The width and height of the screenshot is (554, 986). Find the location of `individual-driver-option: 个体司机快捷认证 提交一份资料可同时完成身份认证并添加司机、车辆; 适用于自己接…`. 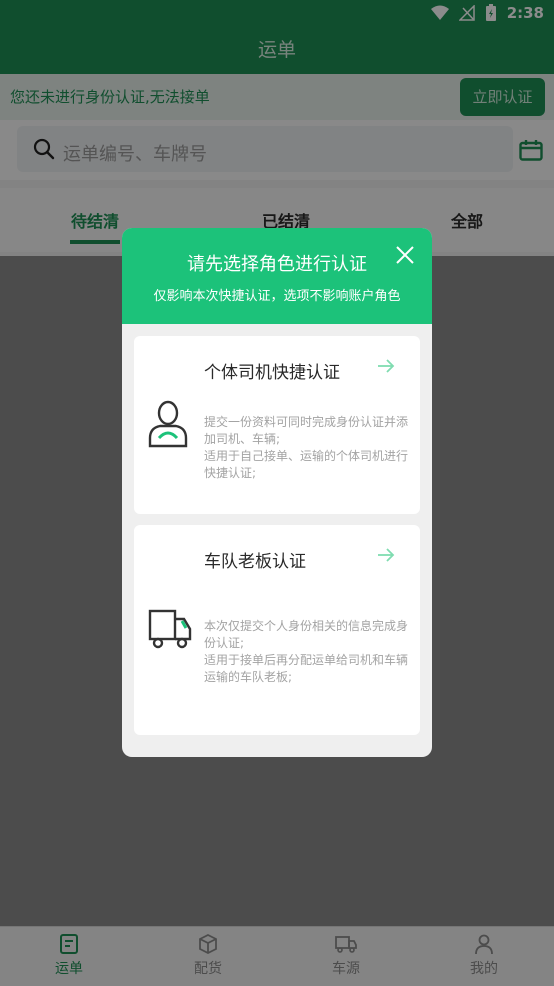

individual-driver-option: 个体司机快捷认证 提交一份资料可同时完成身份认证并添加司机、车辆; 适用于自己接… is located at coordinates (277, 425).